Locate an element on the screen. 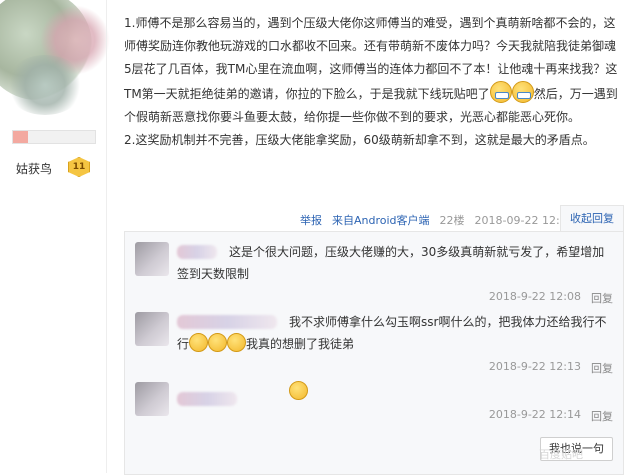 The height and width of the screenshot is (475, 640). user-avatar is located at coordinates (55, 60).